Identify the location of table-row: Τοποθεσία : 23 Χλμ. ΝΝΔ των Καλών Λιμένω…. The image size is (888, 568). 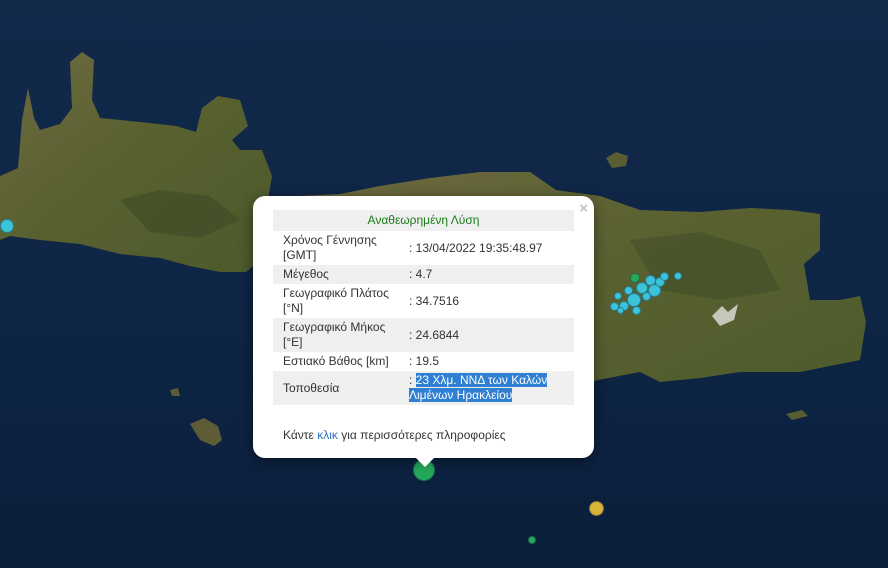
(423, 388).